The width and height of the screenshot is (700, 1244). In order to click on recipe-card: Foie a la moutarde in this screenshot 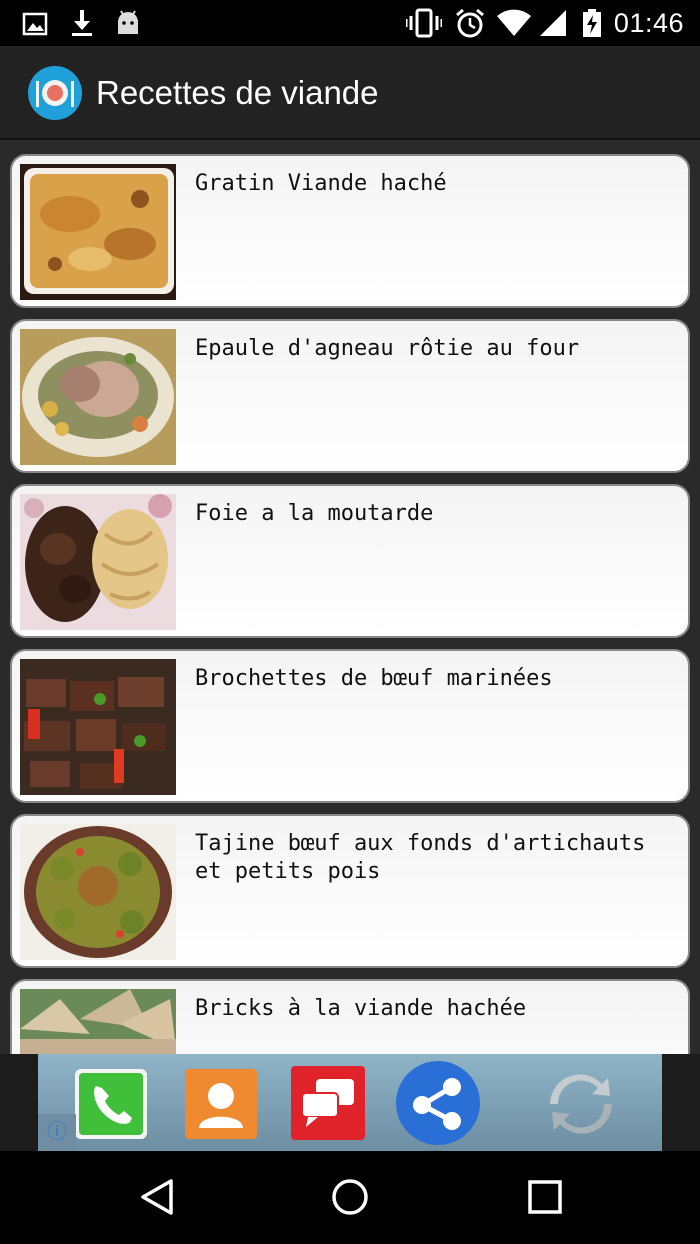, I will do `click(350, 561)`.